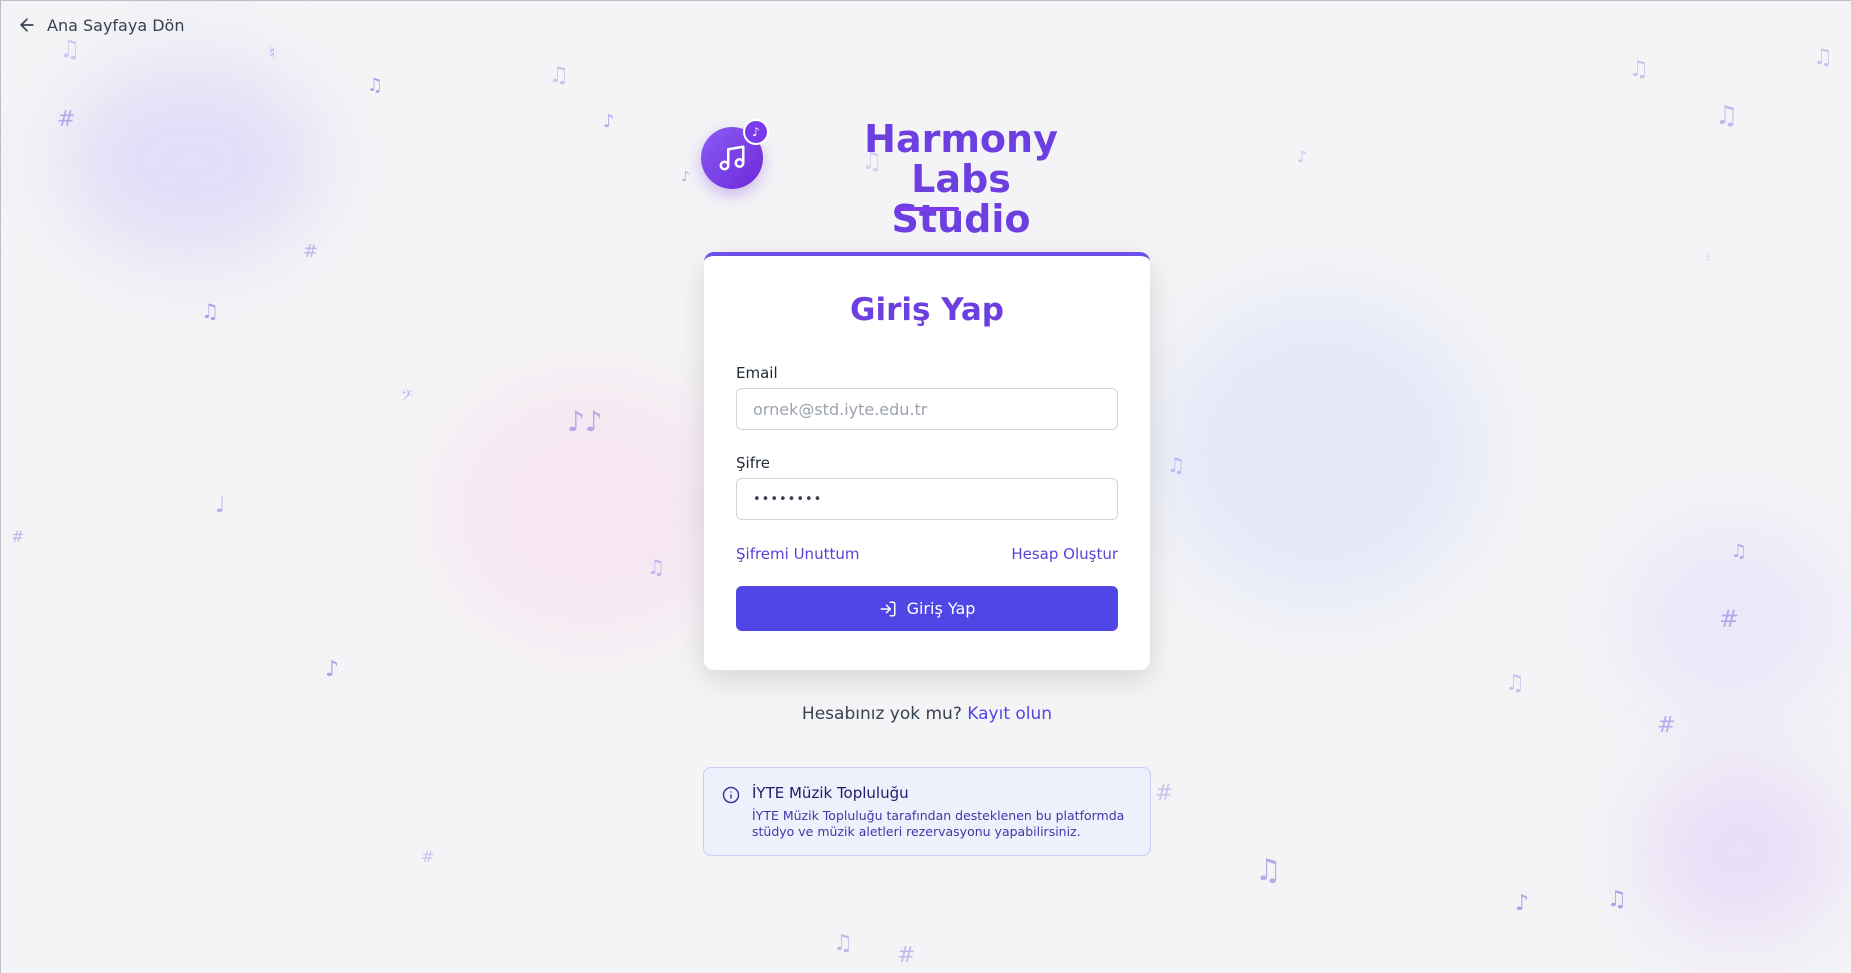 This screenshot has width=1851, height=973. Describe the element at coordinates (927, 409) in the screenshot. I see `email-field` at that location.